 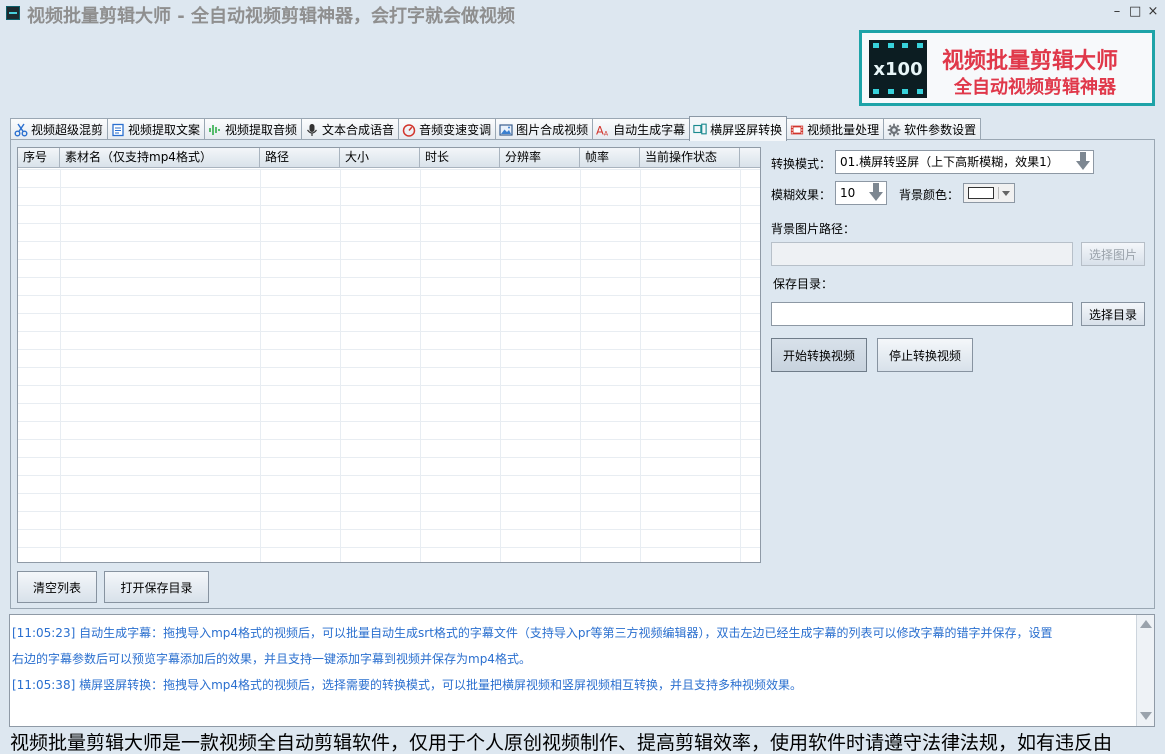 What do you see at coordinates (925, 355) in the screenshot?
I see `stop-convert-button: 停止转换视频` at bounding box center [925, 355].